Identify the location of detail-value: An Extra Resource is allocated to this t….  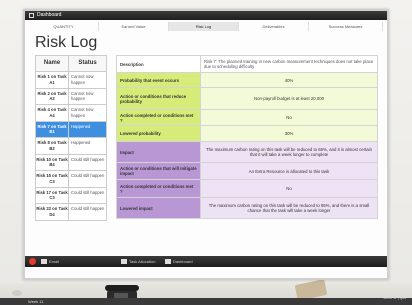
(289, 171).